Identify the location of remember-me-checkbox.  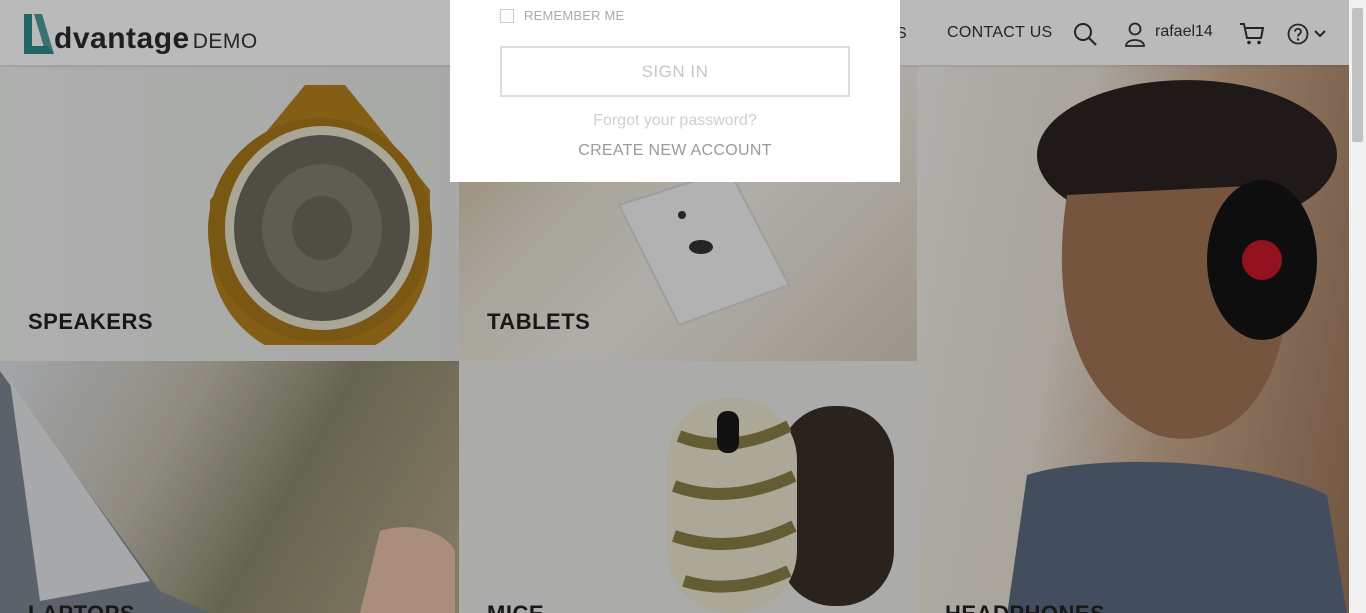
(507, 15).